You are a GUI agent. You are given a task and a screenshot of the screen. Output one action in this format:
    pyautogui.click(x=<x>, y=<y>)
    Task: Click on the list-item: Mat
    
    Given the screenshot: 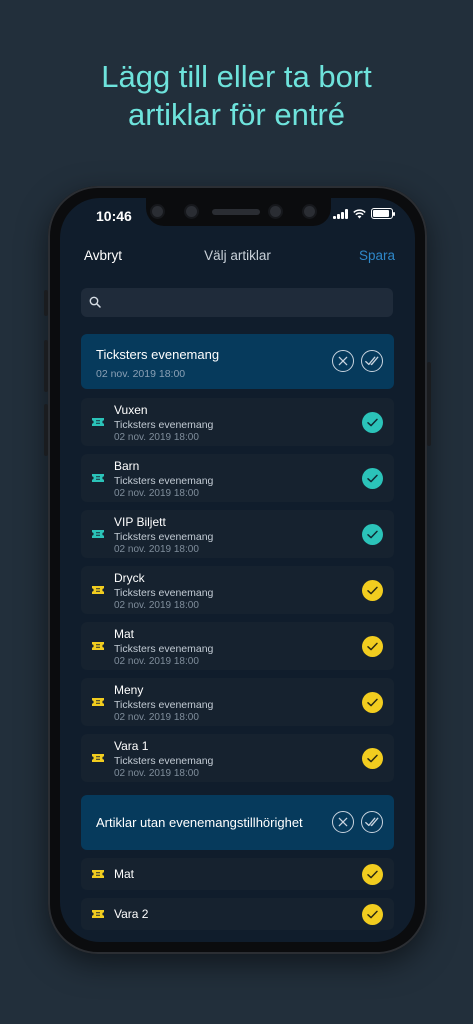 What is the action you would take?
    pyautogui.click(x=237, y=874)
    